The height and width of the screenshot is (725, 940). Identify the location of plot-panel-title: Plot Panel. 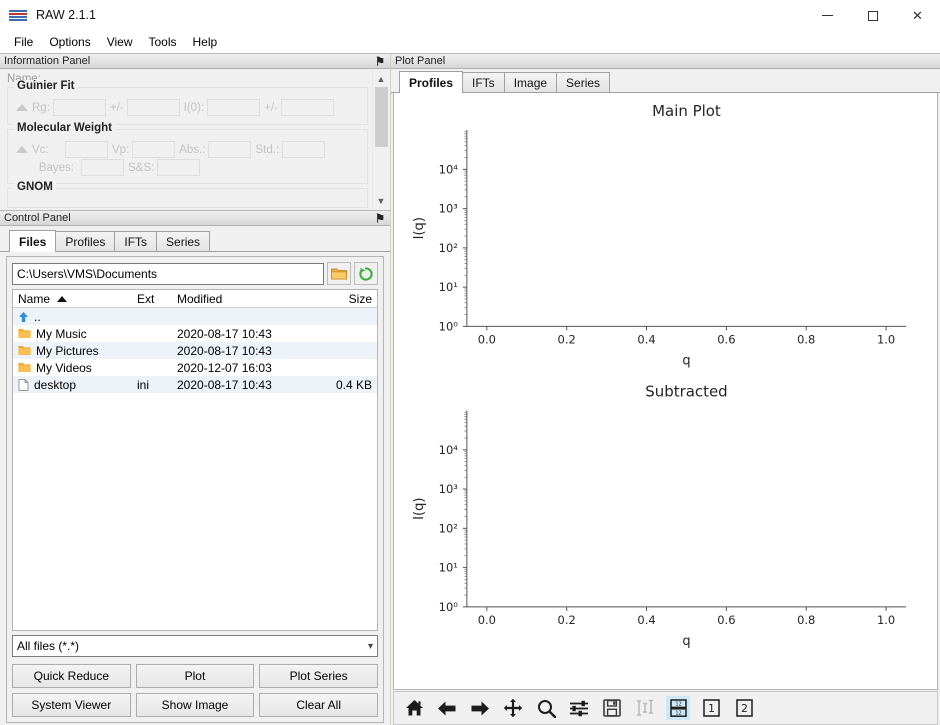
(420, 61).